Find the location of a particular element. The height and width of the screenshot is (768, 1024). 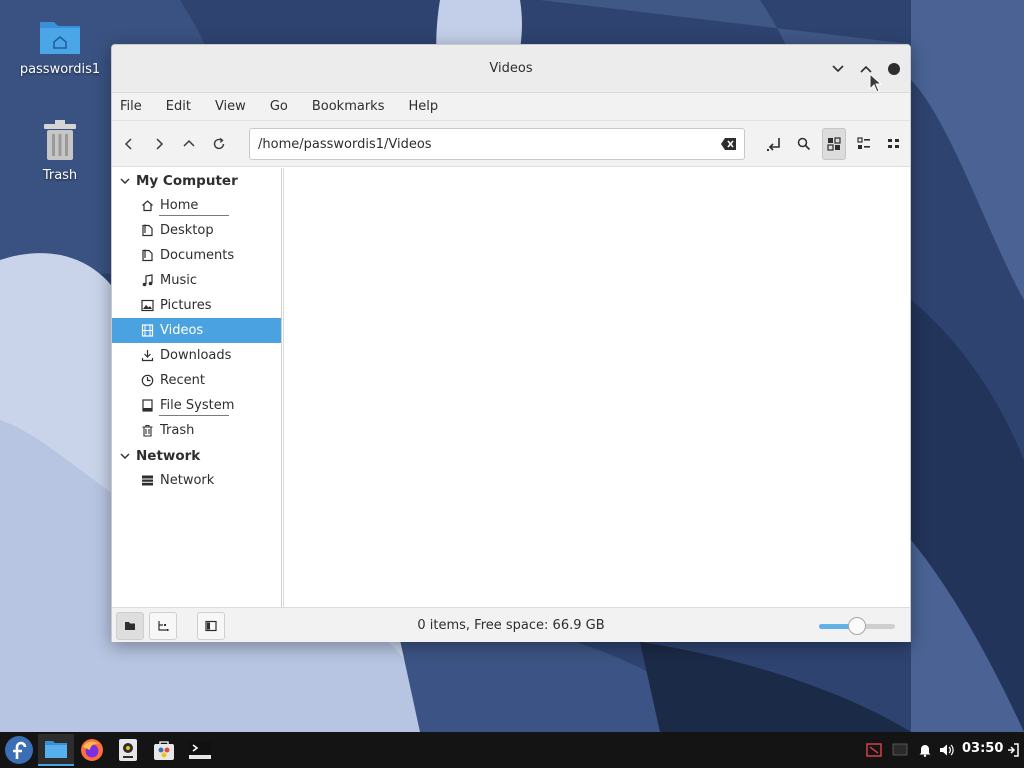

screen-record-icon is located at coordinates (874, 750).